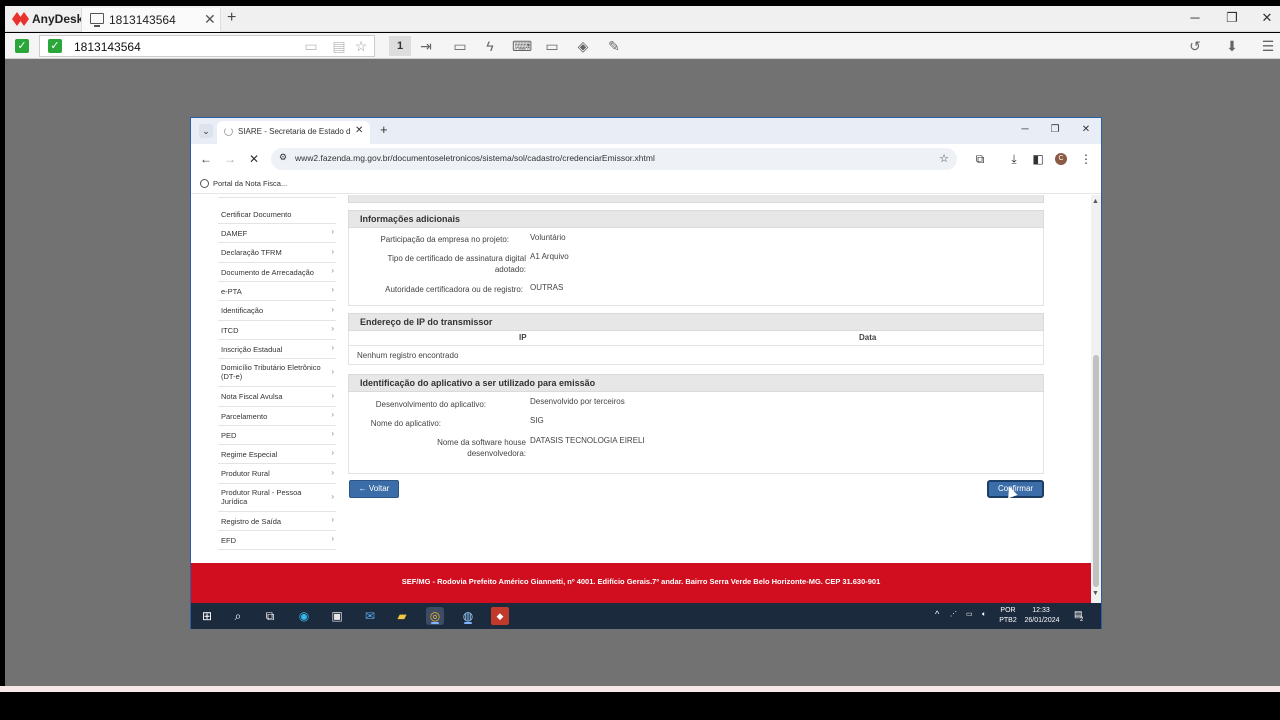 This screenshot has height=720, width=1280. I want to click on app-taskbar-icon: ◍, so click(468, 616).